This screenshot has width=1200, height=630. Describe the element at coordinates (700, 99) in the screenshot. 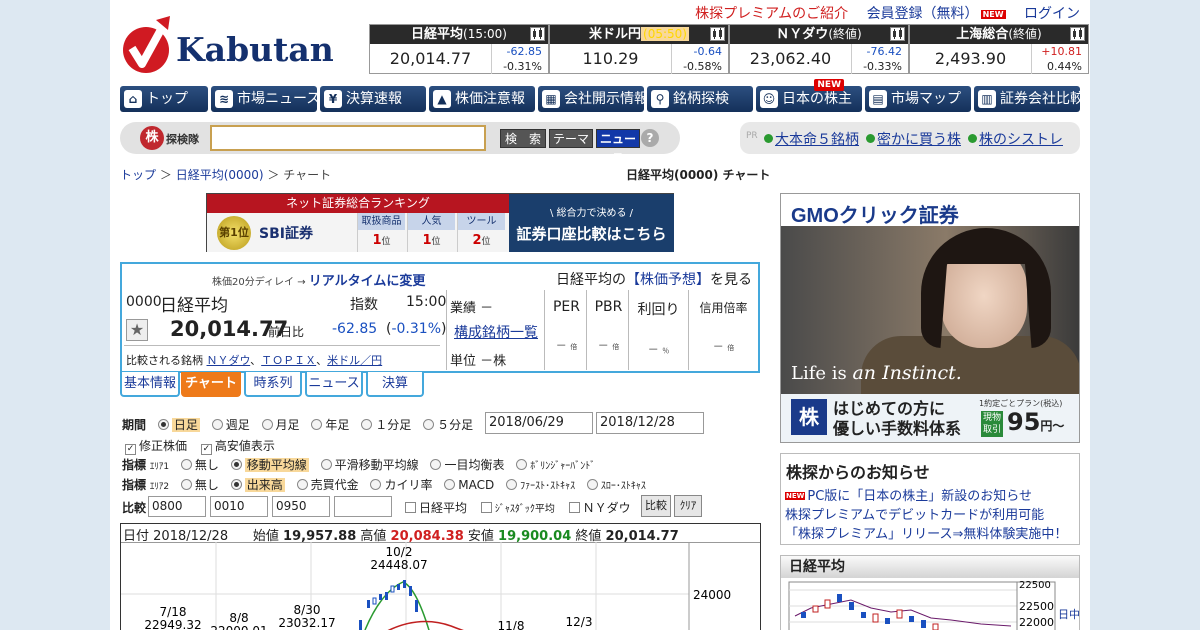

I see `nav-stock-search: ⚲ 銘柄探検` at that location.